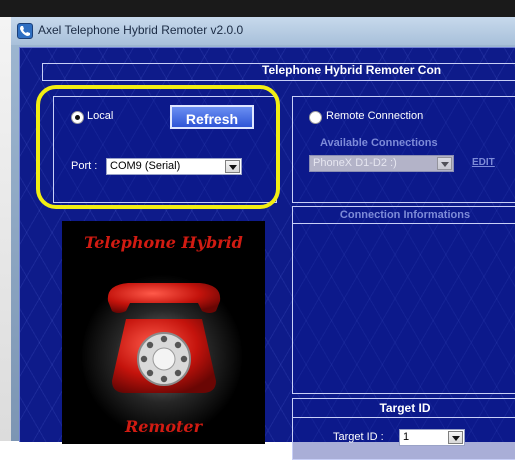 This screenshot has height=460, width=515. I want to click on remote-radio-label: Remote Connection, so click(375, 116).